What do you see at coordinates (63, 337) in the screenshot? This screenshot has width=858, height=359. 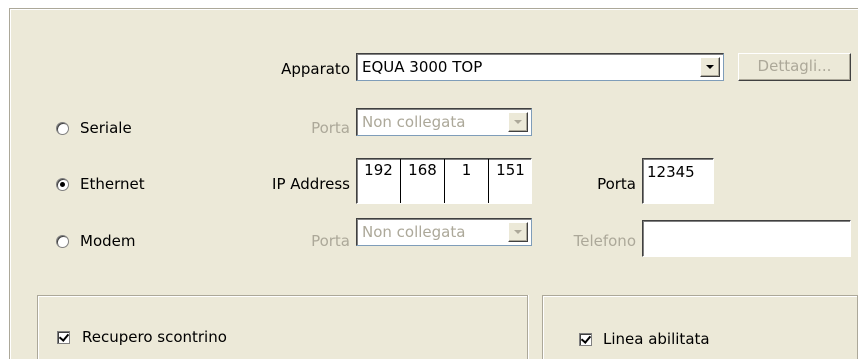 I see `receipt-recovery-checkbox` at bounding box center [63, 337].